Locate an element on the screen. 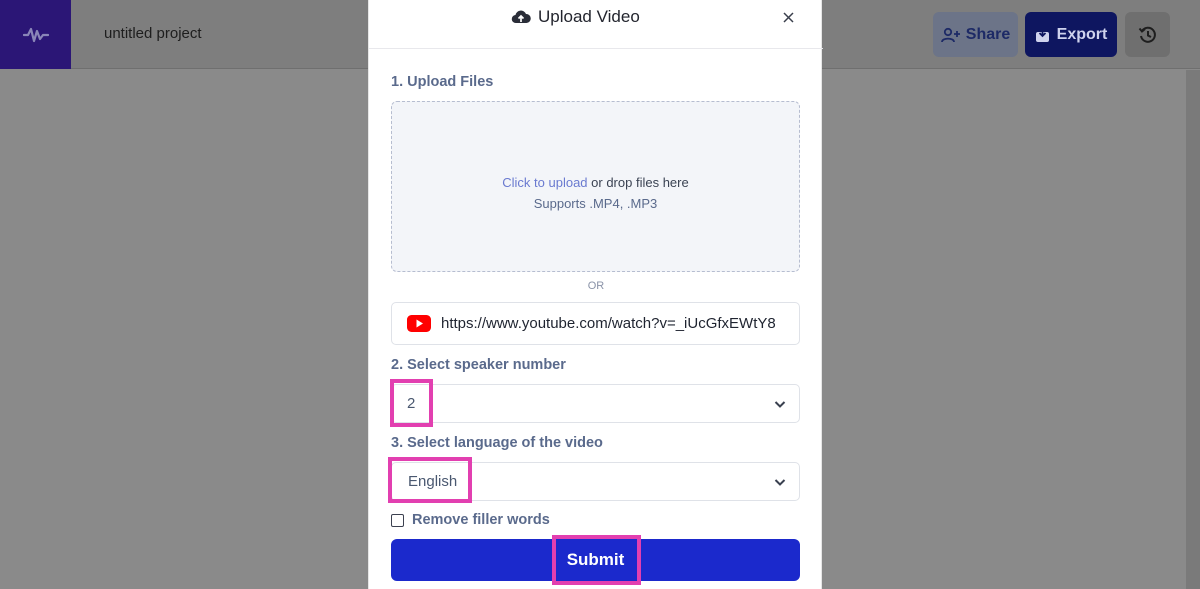 The width and height of the screenshot is (1200, 589). export-label: Export is located at coordinates (1082, 34).